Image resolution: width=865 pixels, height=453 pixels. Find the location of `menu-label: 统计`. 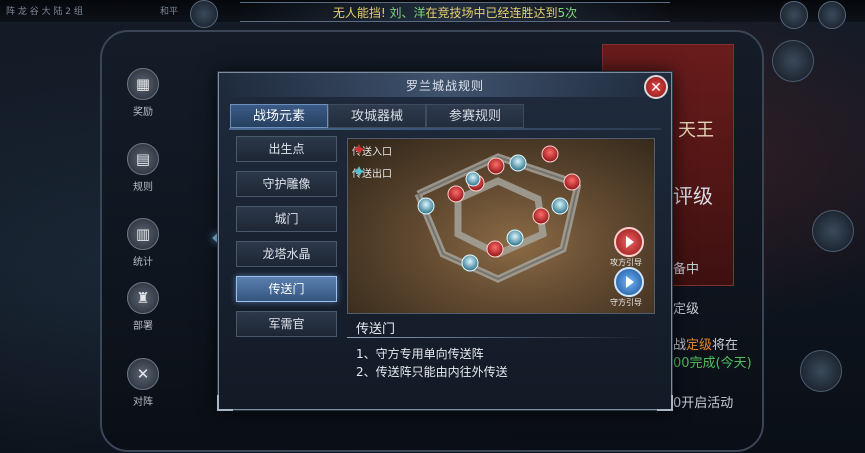

menu-label: 统计 is located at coordinates (143, 262).